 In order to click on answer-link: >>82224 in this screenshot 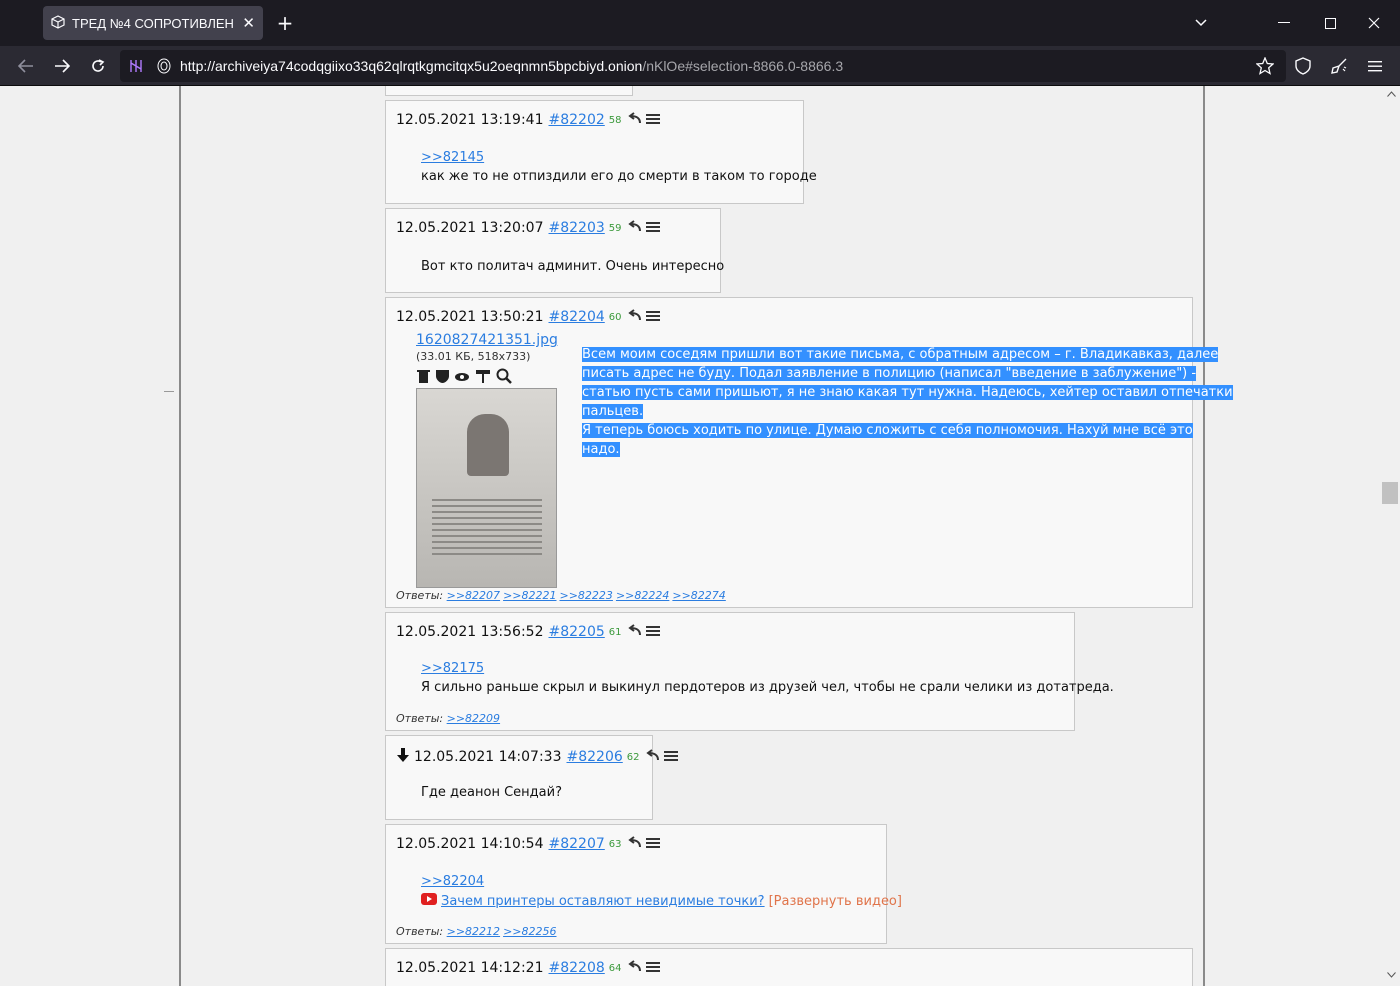, I will do `click(642, 595)`.